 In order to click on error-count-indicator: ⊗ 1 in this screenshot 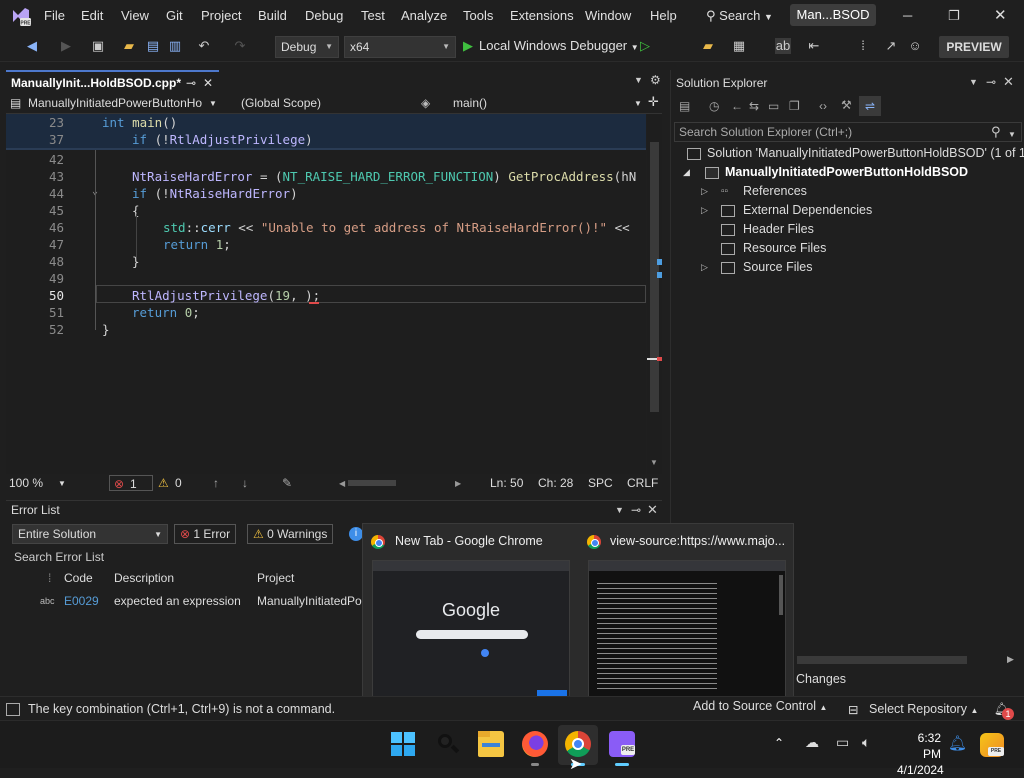, I will do `click(131, 483)`.